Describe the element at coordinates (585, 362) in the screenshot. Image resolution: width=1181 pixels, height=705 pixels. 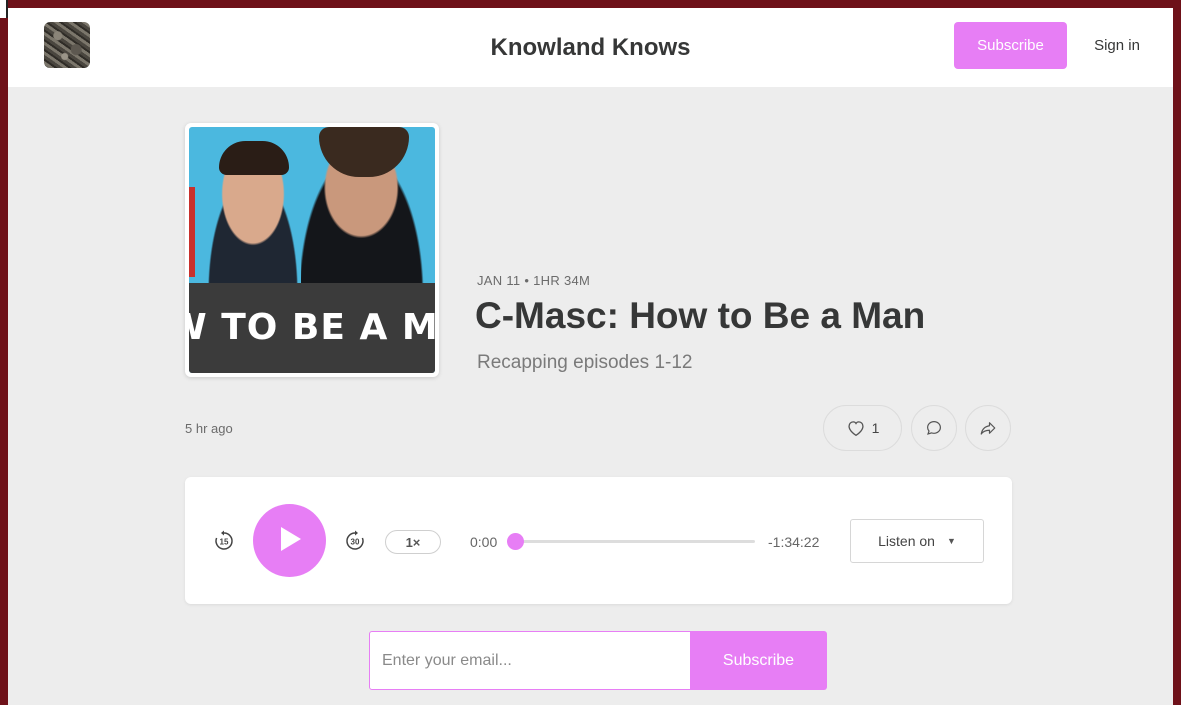
I see `episode-subtitle: Recapping episodes 1-12` at that location.